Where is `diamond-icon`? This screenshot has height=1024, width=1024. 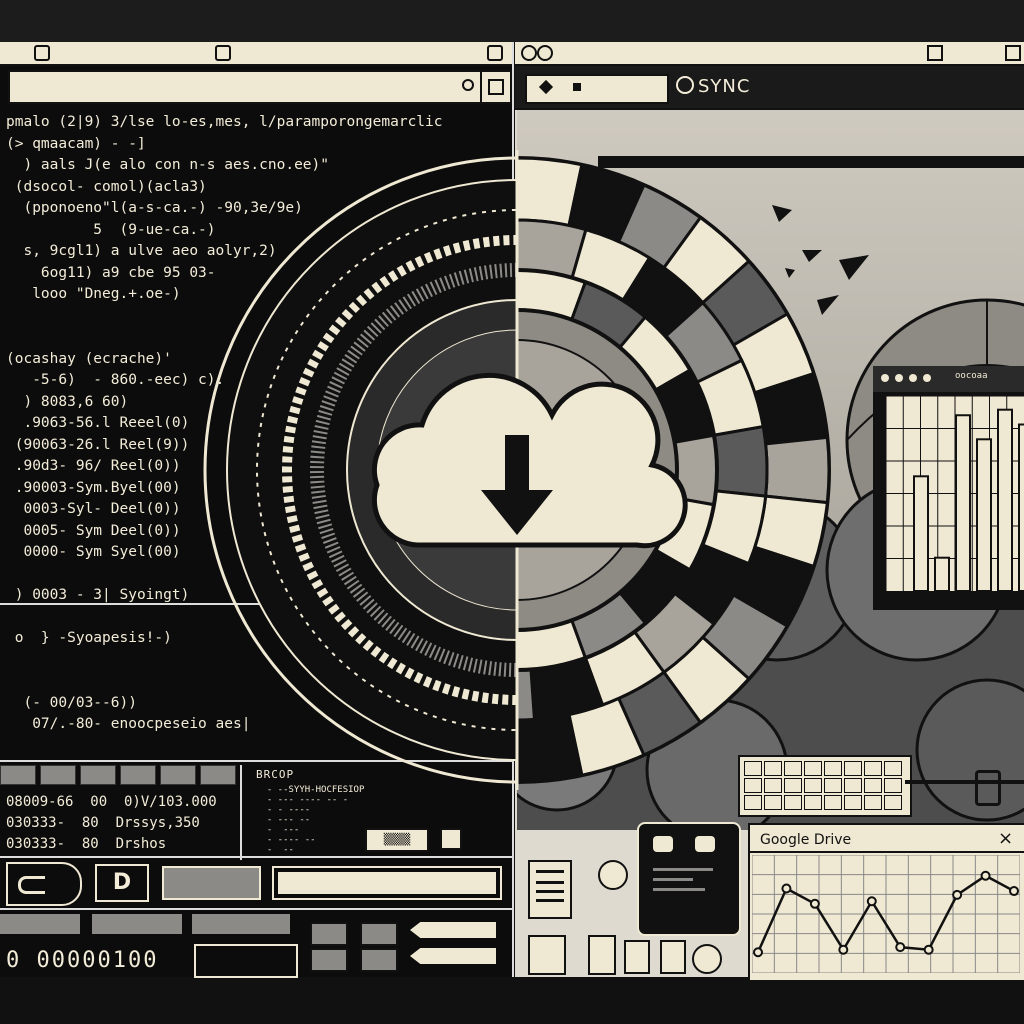 diamond-icon is located at coordinates (546, 87).